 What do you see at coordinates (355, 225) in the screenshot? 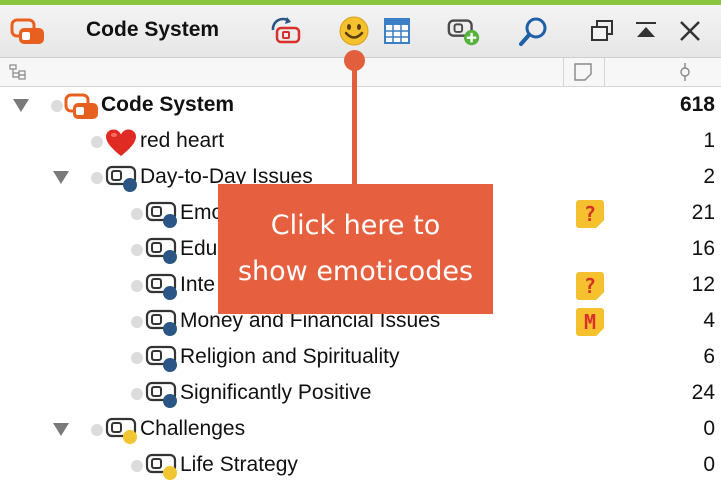
I see `callout-text-line-1: Click here to` at bounding box center [355, 225].